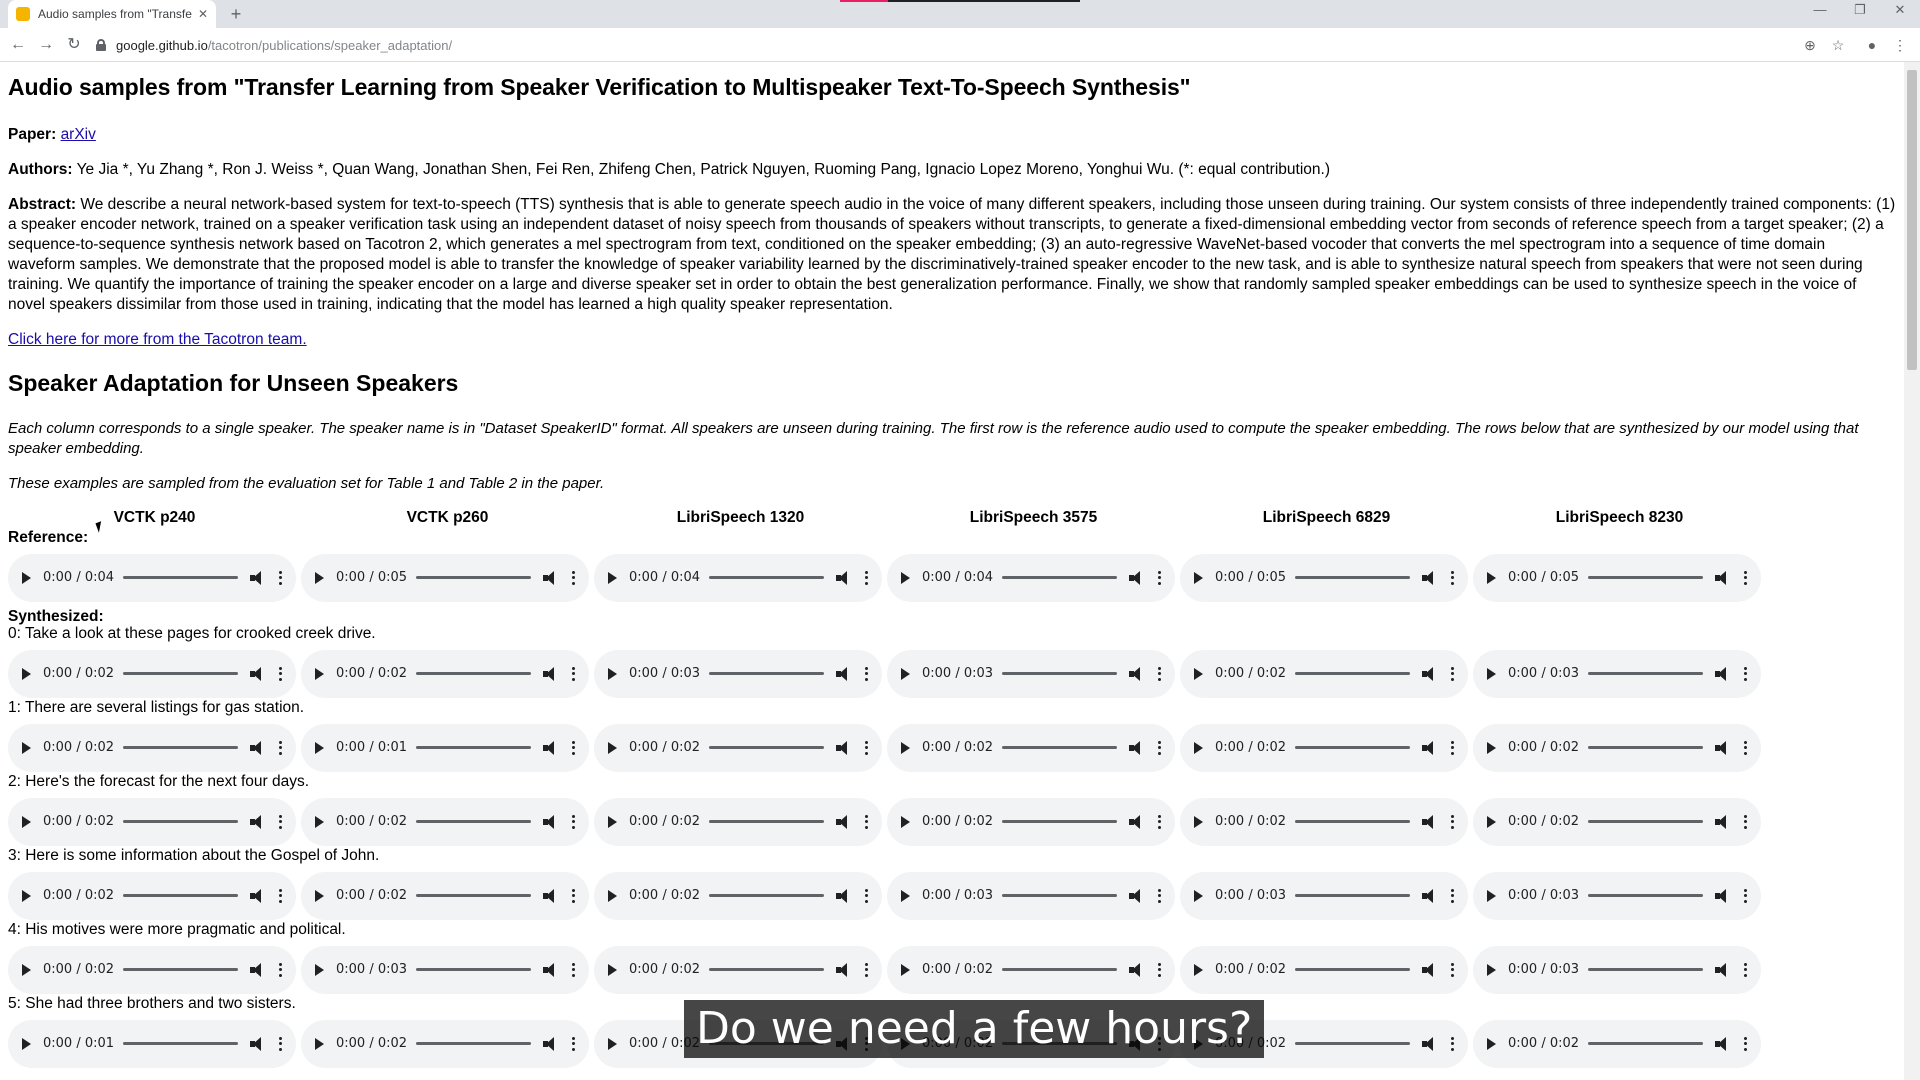 The height and width of the screenshot is (1080, 1920). What do you see at coordinates (46, 45) in the screenshot?
I see `forward-button: →` at bounding box center [46, 45].